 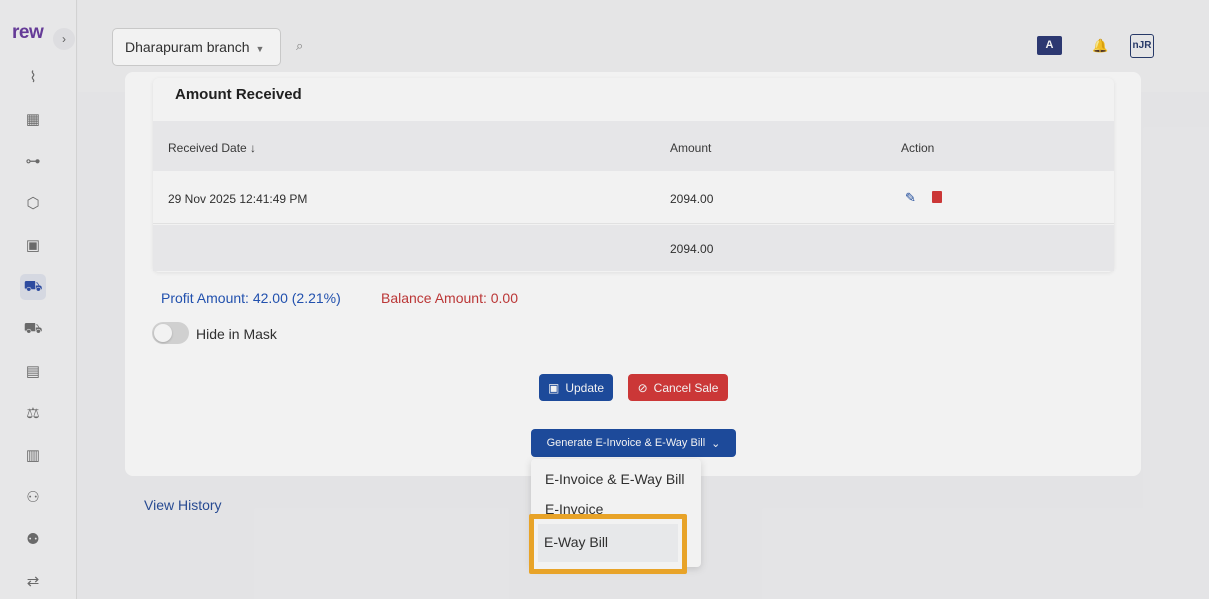 I want to click on language-flag-icon: A, so click(x=1049, y=45).